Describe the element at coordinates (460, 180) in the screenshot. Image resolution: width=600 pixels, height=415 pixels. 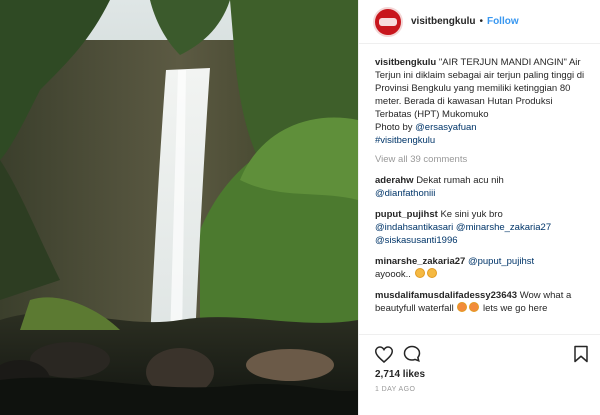
I see `comment-text: Dekat rumah acu nih` at that location.